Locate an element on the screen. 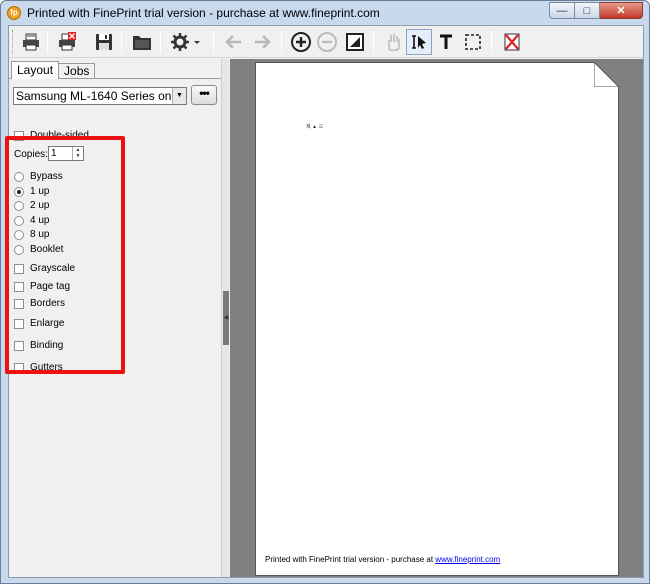  close-button: ✕ is located at coordinates (621, 10).